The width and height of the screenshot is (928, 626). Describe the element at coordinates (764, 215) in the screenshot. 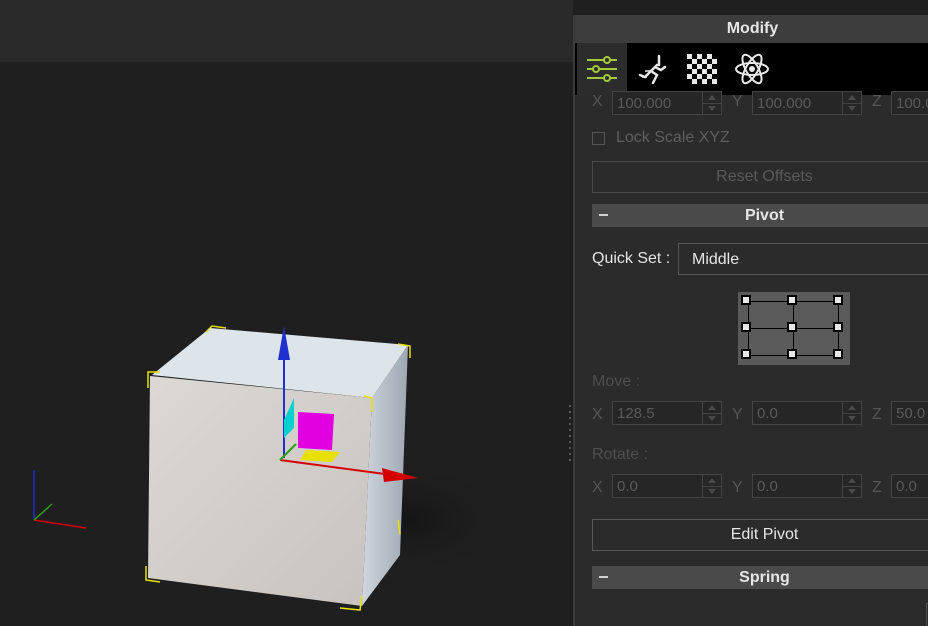

I see `pivot-section-title: Pivot` at that location.